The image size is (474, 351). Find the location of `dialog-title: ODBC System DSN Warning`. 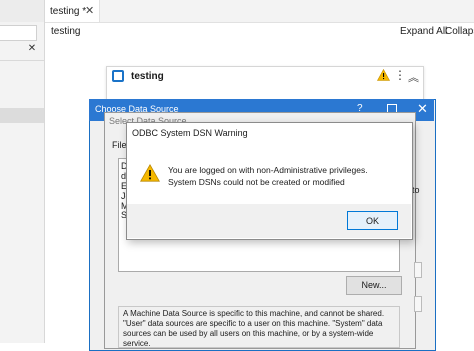

dialog-title: ODBC System DSN Warning is located at coordinates (190, 133).